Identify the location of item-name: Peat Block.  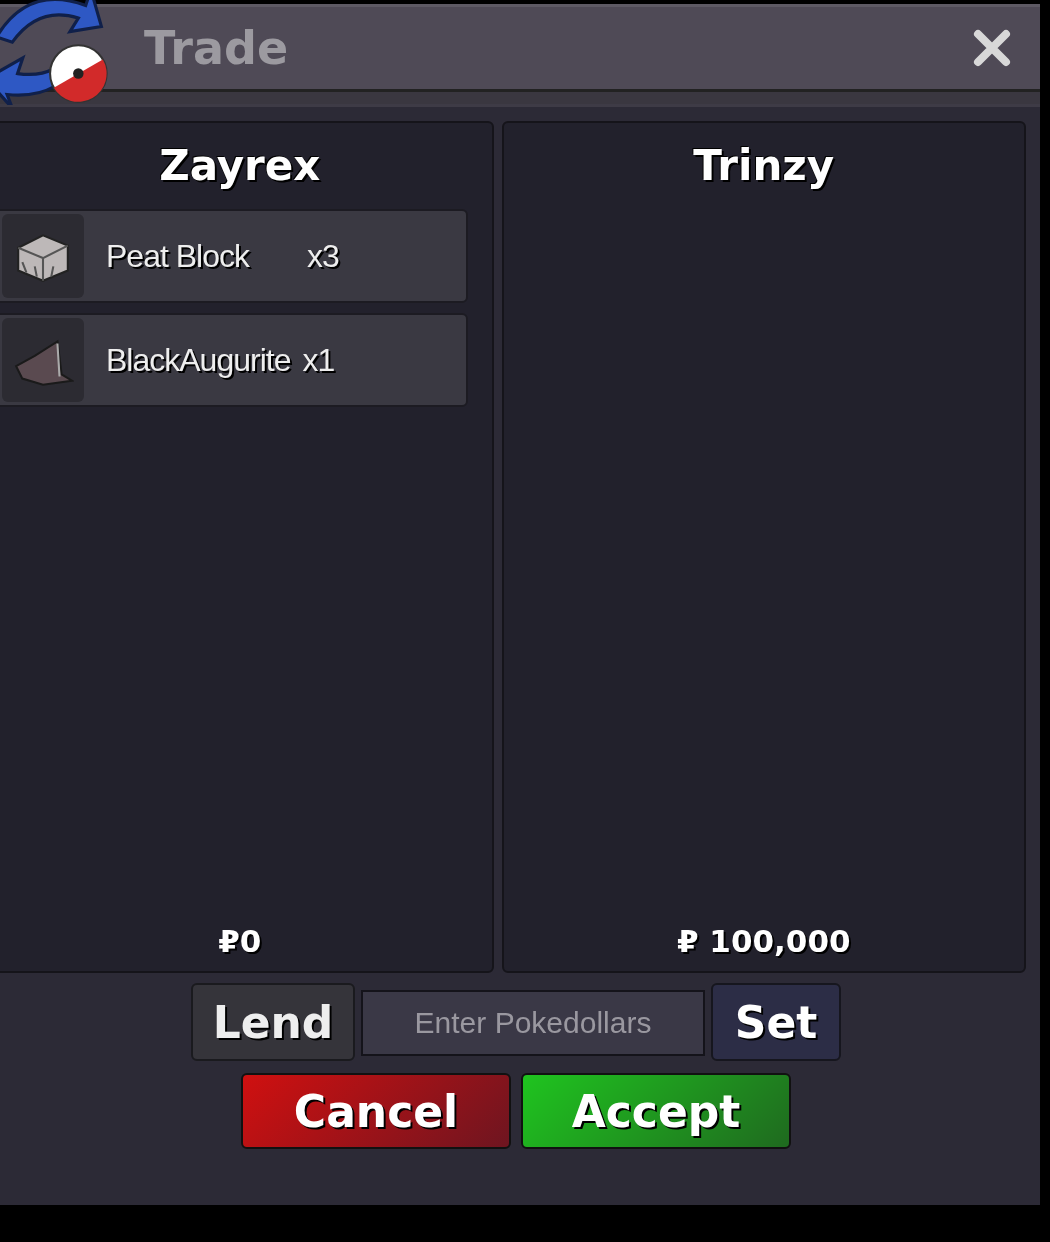
(177, 256).